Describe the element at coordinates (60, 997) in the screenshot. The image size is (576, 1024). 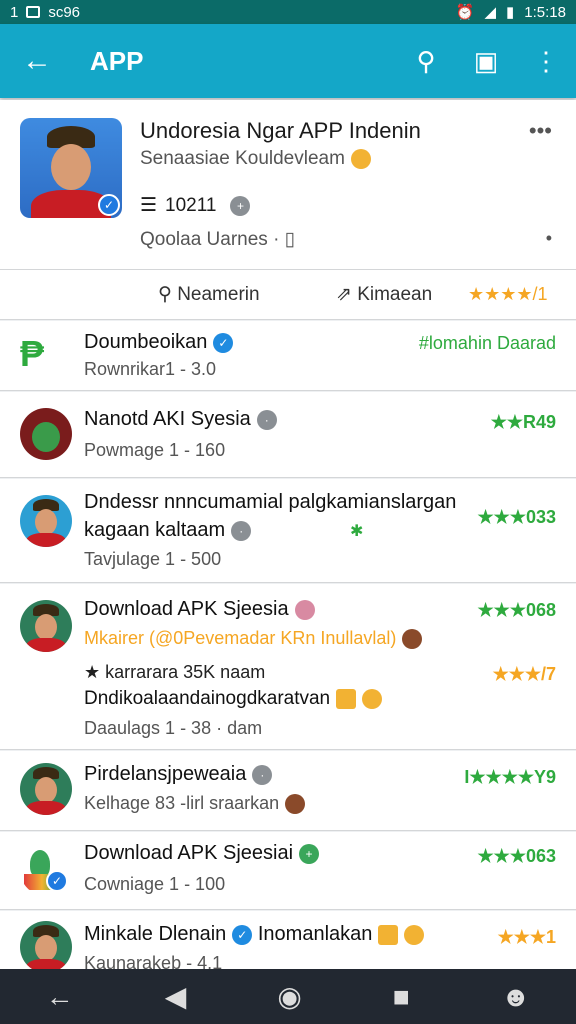
I see `nav-back-arrow-icon: ←` at that location.